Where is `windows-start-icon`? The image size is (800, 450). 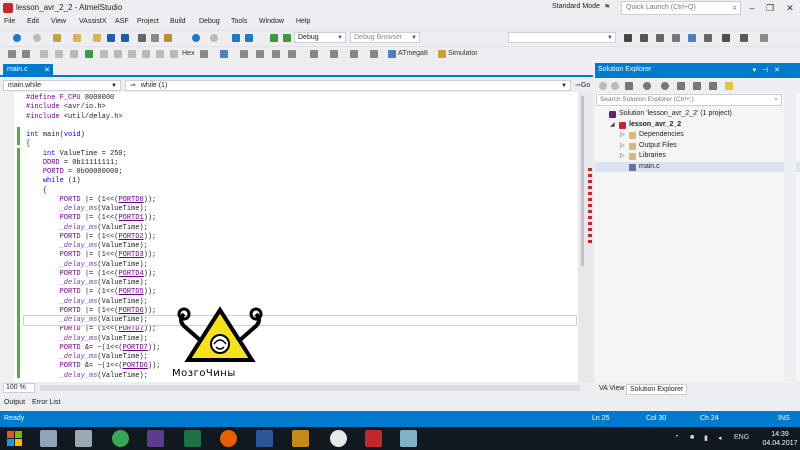
windows-start-icon is located at coordinates (14, 438).